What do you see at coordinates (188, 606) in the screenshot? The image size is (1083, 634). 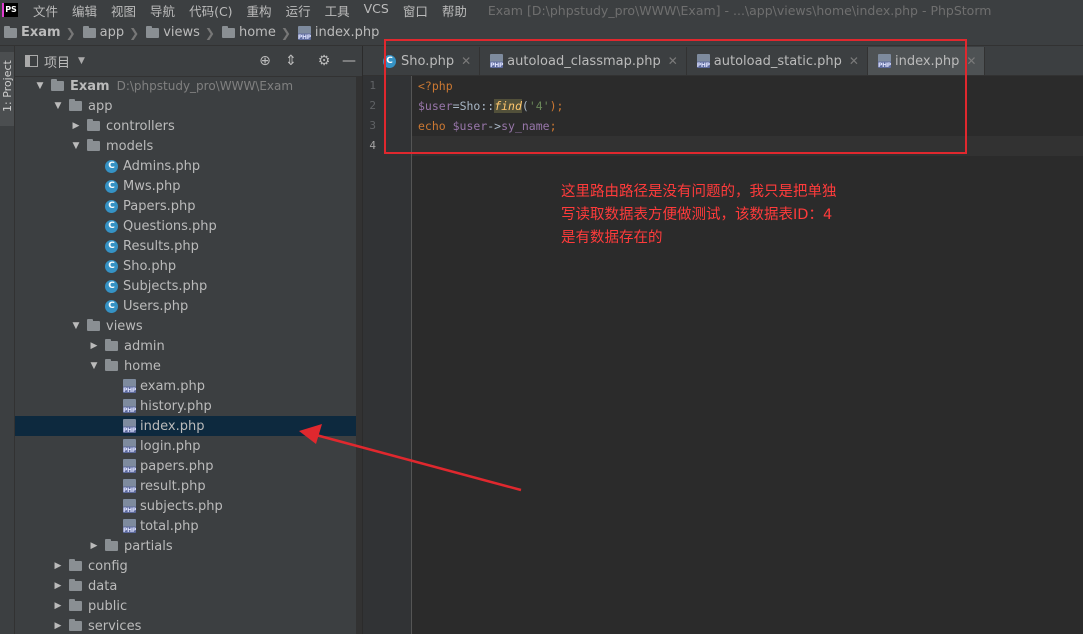 I see `tree-folder: ▶ public` at bounding box center [188, 606].